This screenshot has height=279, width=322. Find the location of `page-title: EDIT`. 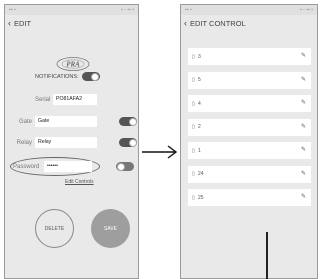

page-title: EDIT is located at coordinates (23, 23).